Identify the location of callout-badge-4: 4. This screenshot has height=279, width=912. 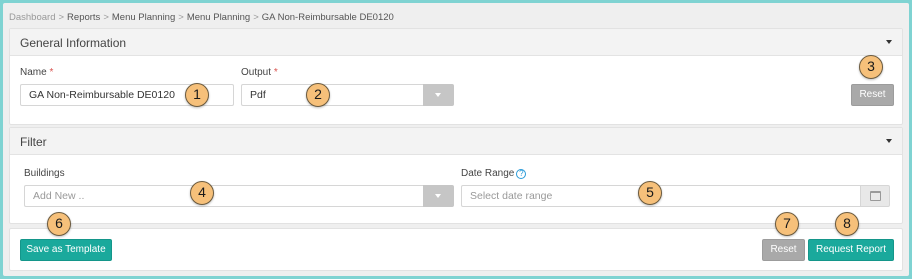
(202, 193).